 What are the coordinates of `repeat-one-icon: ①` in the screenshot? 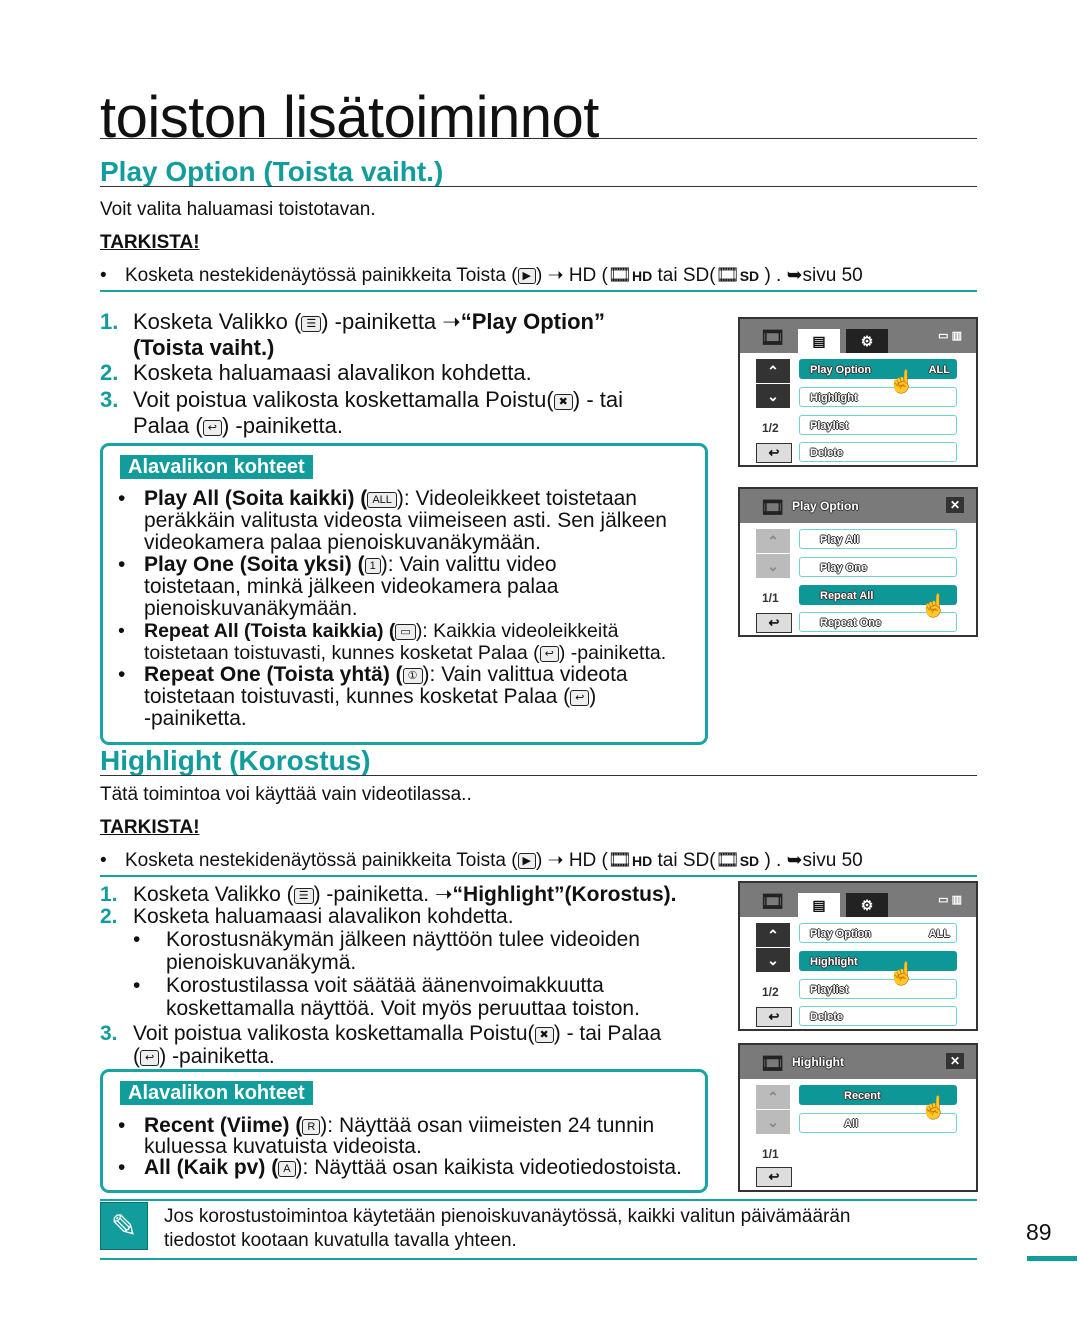 It's located at (412, 676).